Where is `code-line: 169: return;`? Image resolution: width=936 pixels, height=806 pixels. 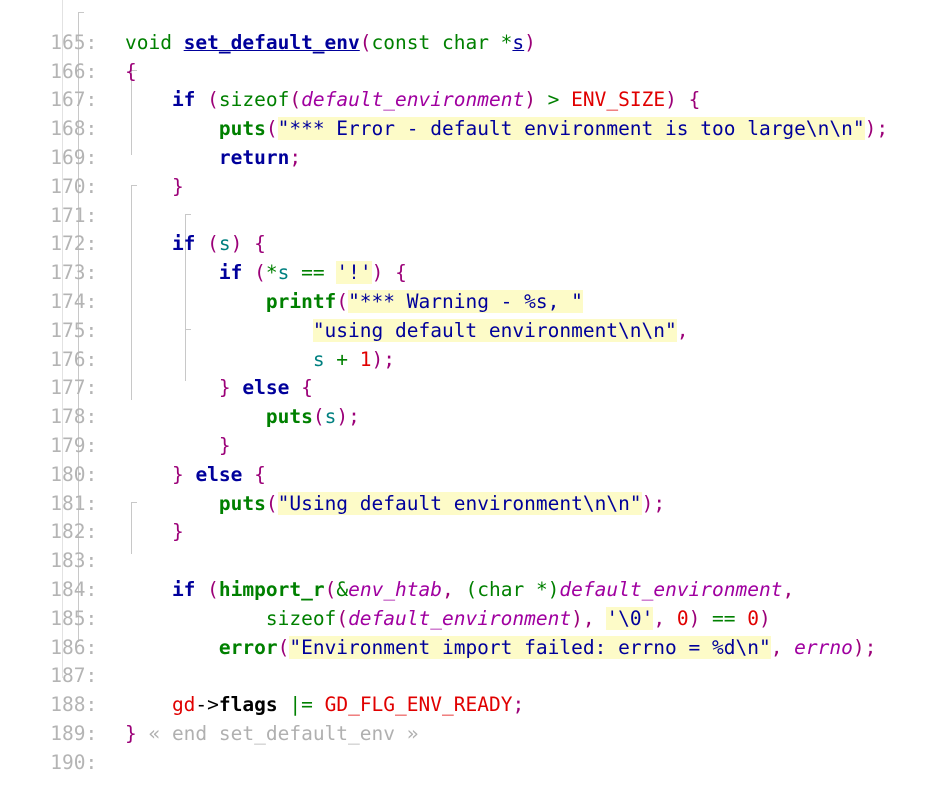
code-line: 169: return; is located at coordinates (468, 142).